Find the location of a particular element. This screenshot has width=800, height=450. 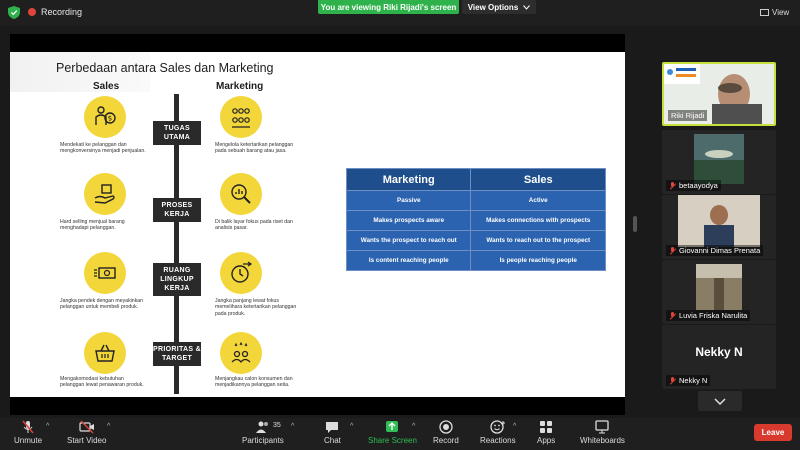

people-stars-icon is located at coordinates (241, 353).